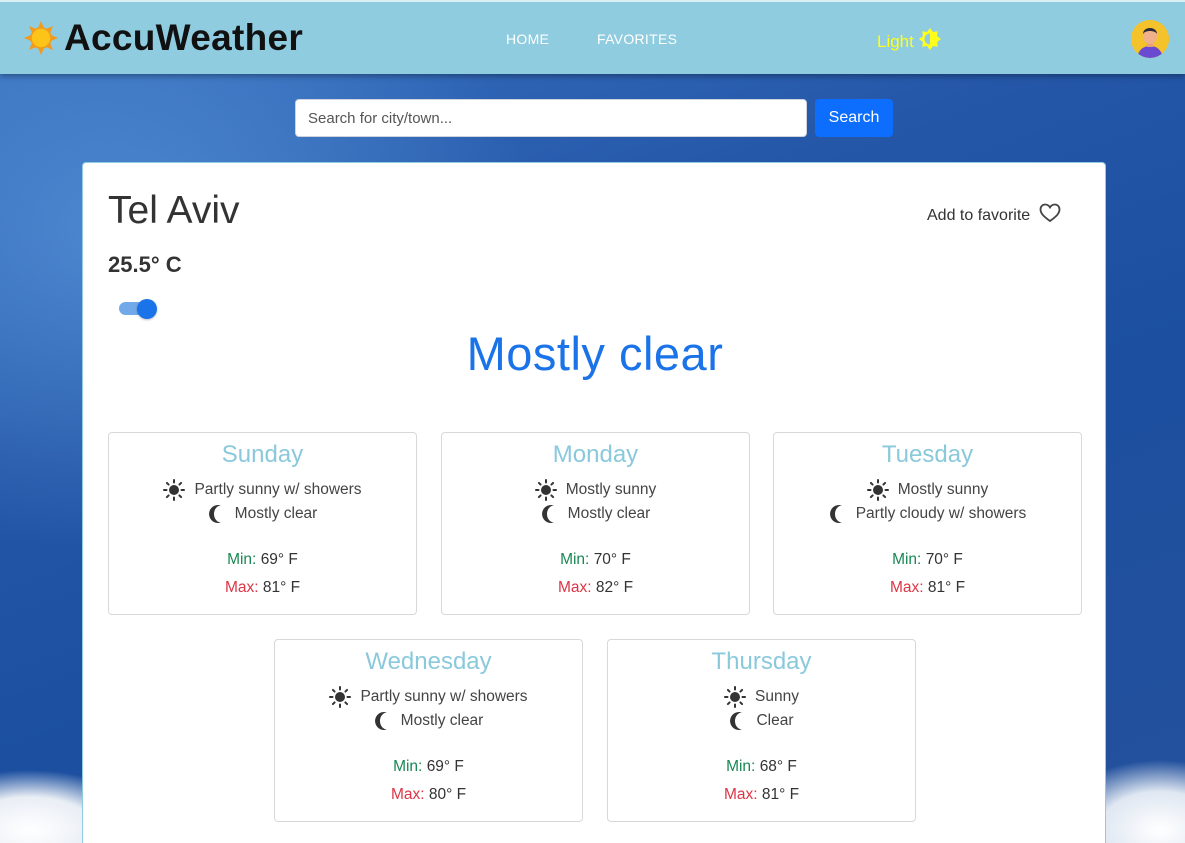 This screenshot has width=1185, height=843. Describe the element at coordinates (637, 39) in the screenshot. I see `nav-favorites-link: FAVORITES` at that location.